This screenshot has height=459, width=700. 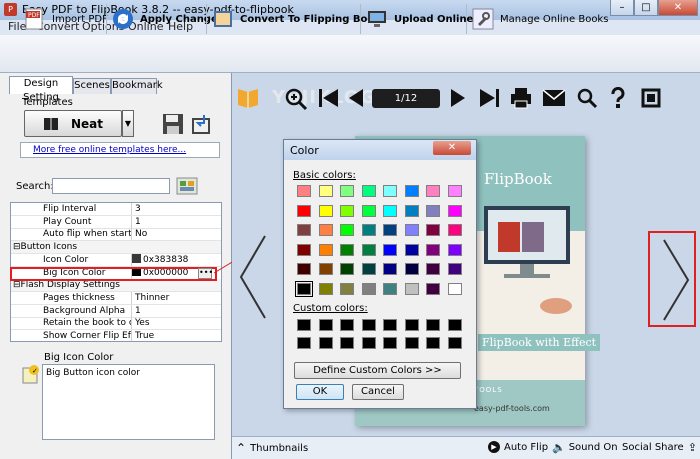 I want to click on property-row: Retain the book to centerYes, so click(x=116, y=324).